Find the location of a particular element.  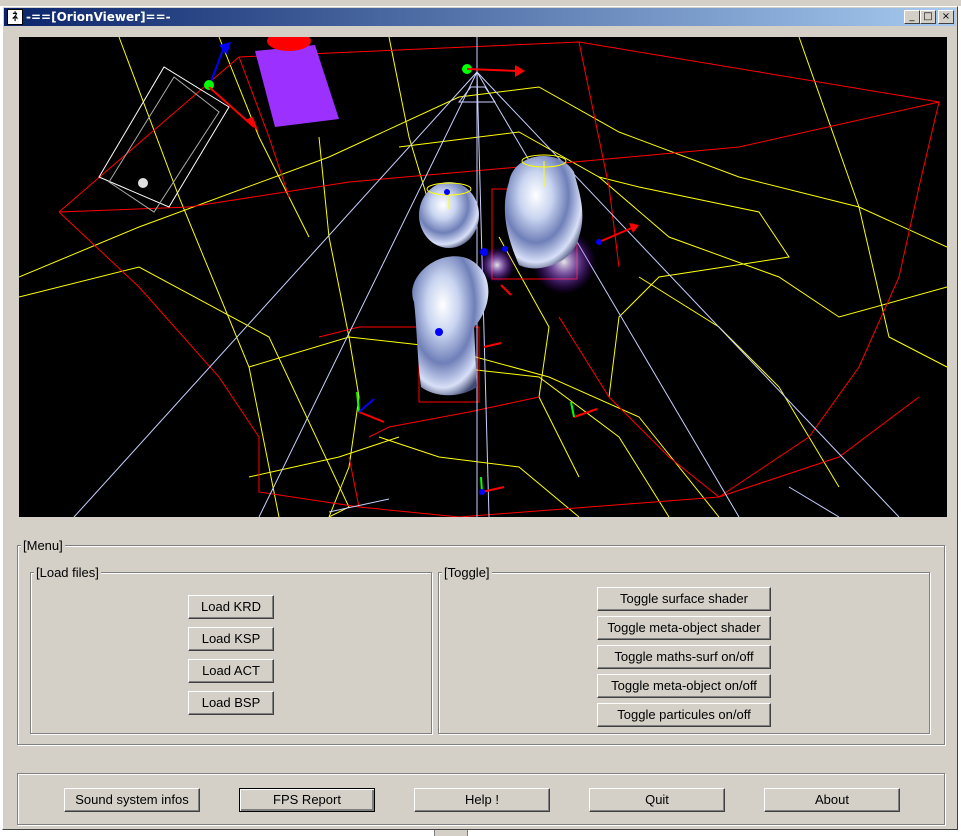

minimize-button: _ is located at coordinates (912, 17).